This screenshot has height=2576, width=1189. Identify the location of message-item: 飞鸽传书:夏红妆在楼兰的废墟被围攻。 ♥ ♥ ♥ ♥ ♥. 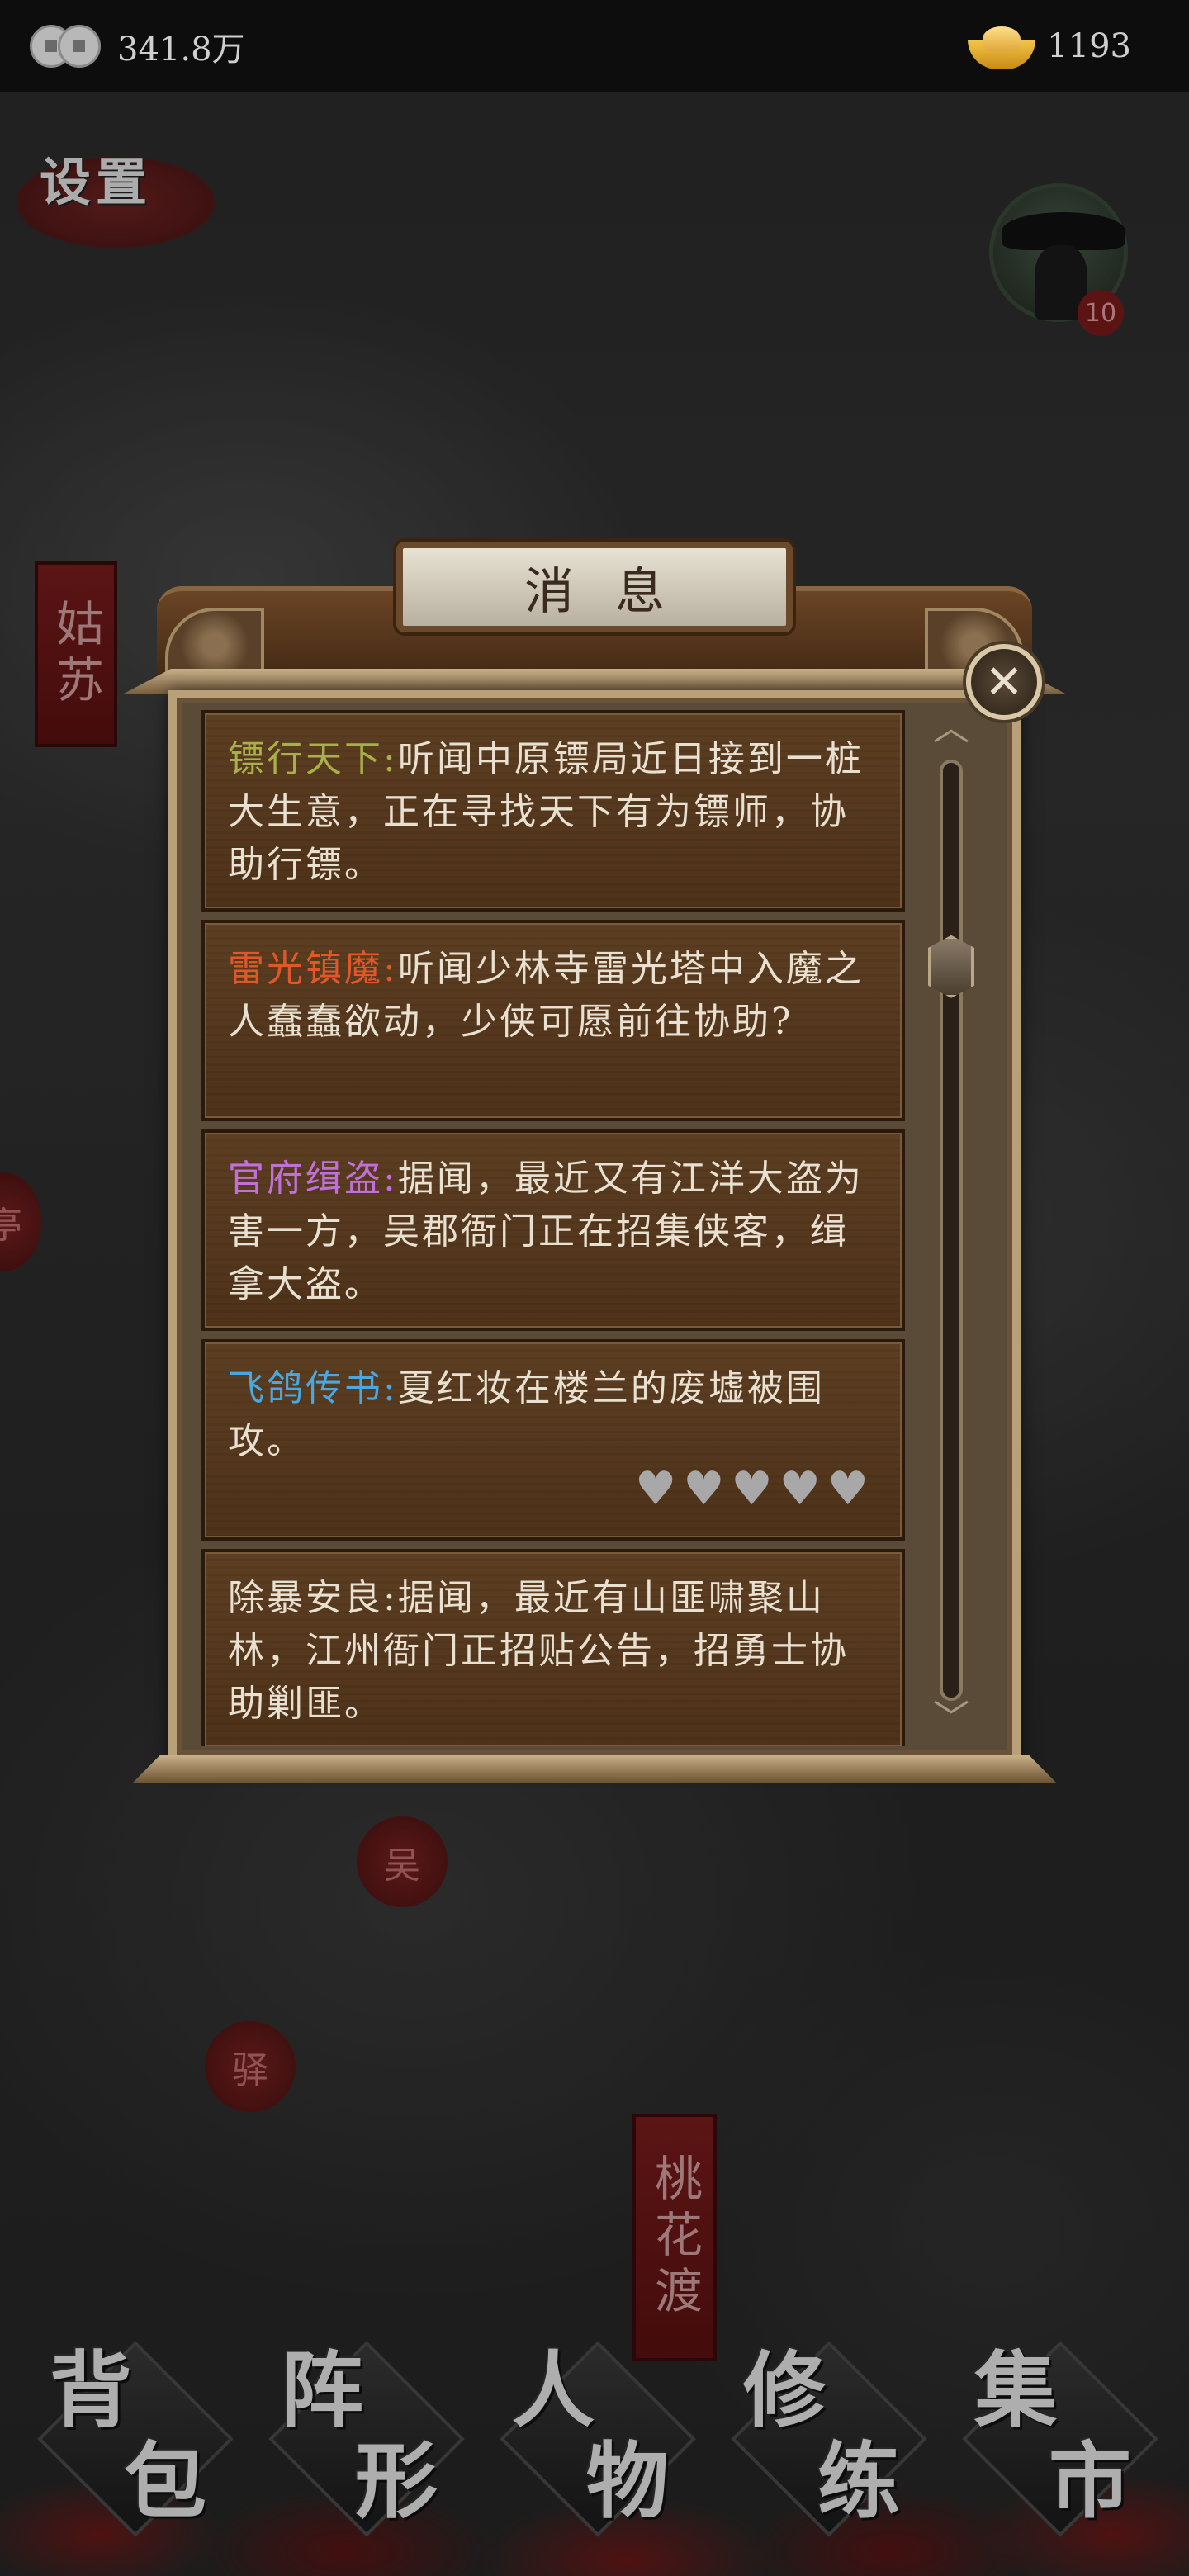
(553, 1440).